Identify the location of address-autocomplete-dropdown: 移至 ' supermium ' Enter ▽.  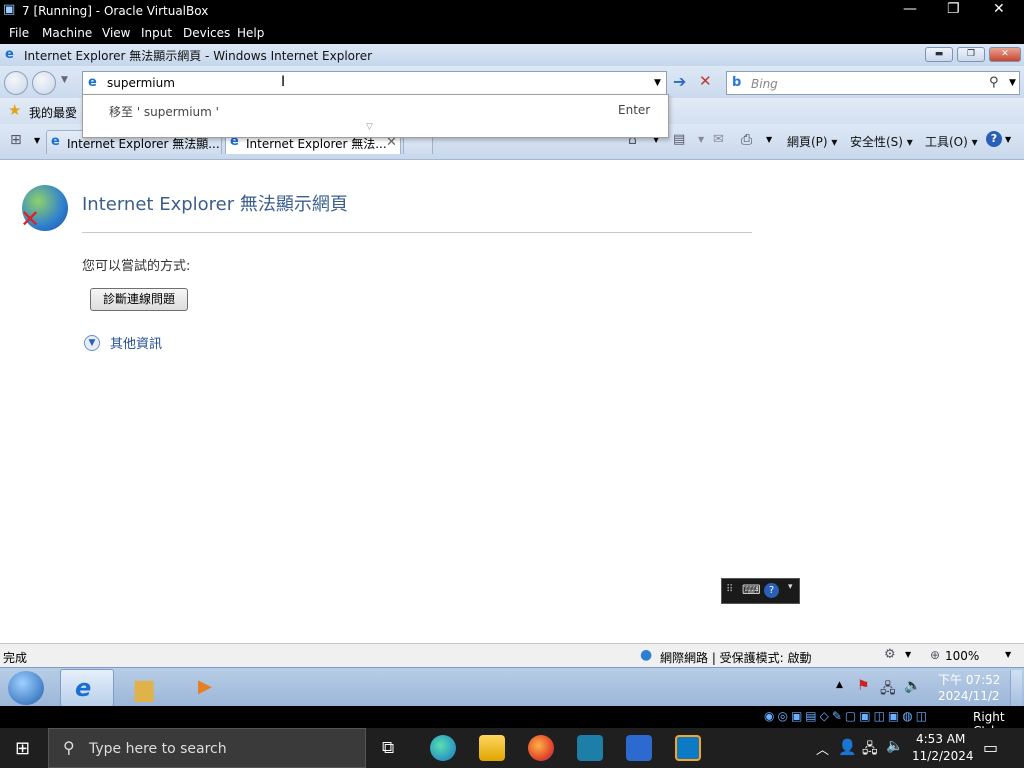
(375, 116).